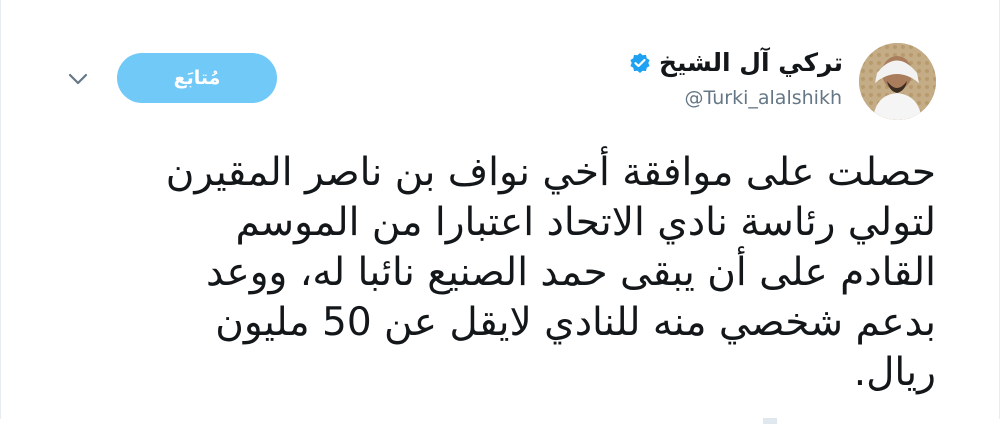 The image size is (1000, 428). I want to click on cut-off-icon, so click(770, 416).